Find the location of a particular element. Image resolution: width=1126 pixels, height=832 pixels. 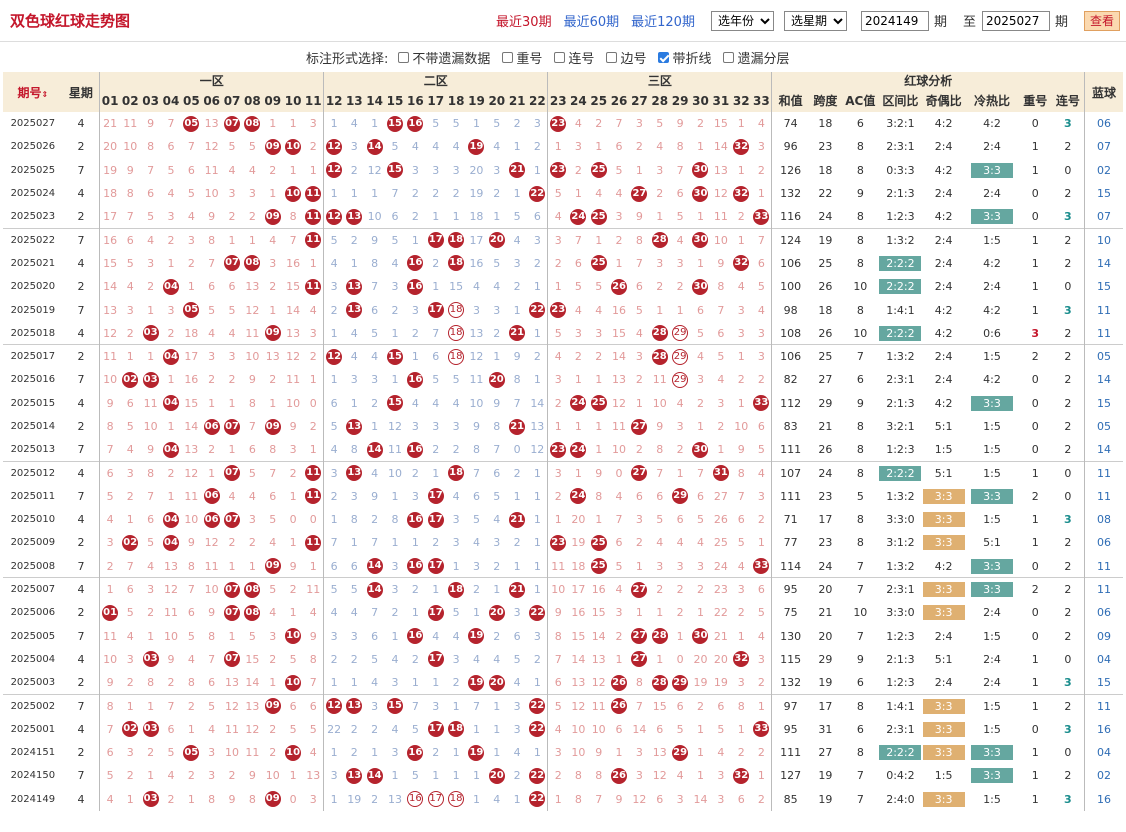

to-issue-input is located at coordinates (1015, 20).